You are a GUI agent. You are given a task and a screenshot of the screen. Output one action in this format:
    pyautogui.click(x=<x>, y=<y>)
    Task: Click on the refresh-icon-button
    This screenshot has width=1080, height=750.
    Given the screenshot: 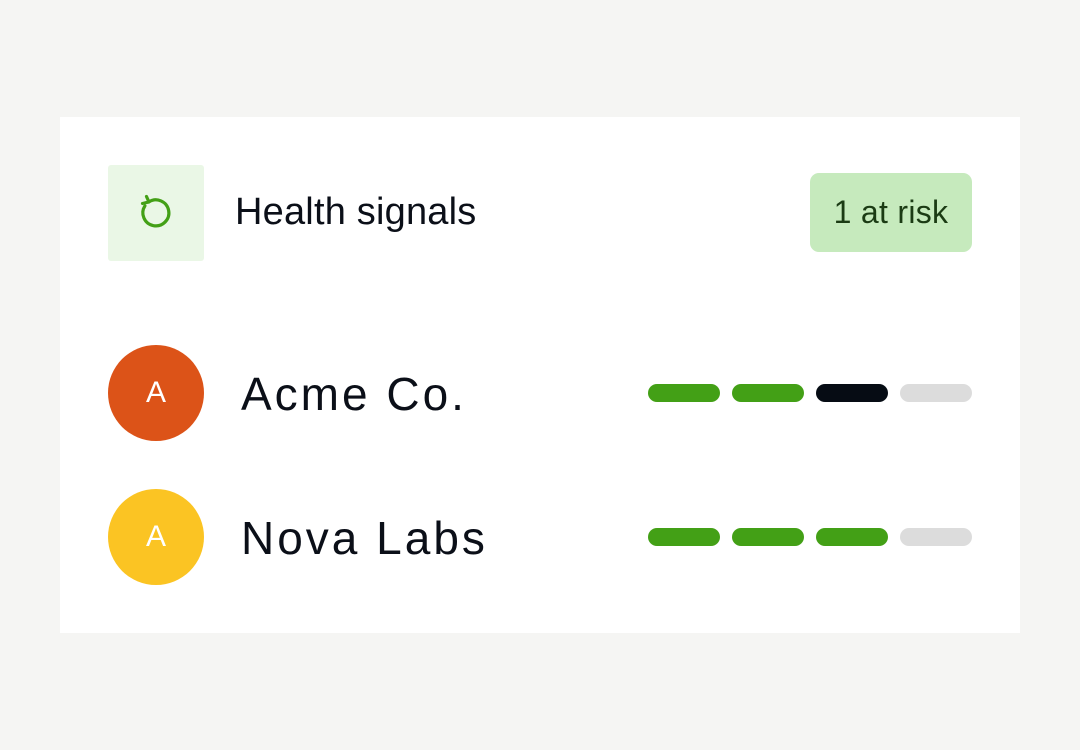 What is the action you would take?
    pyautogui.click(x=156, y=213)
    